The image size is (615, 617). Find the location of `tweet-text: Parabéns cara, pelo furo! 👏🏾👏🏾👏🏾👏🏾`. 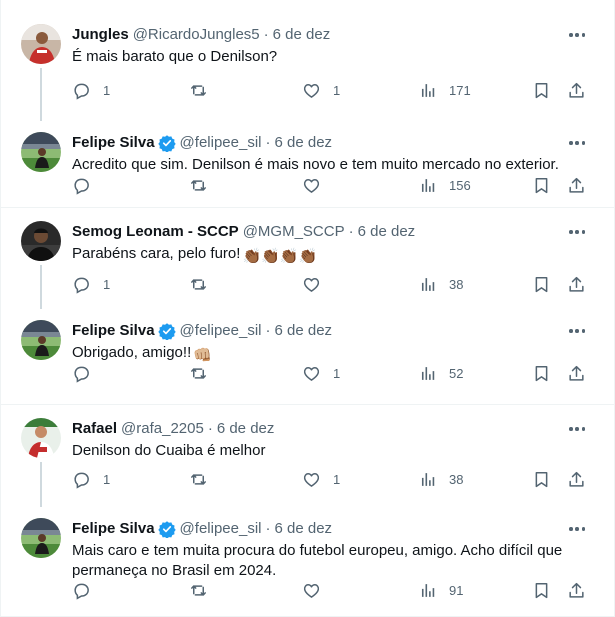

tweet-text: Parabéns cara, pelo furo! 👏🏾👏🏾👏🏾👏🏾 is located at coordinates (332, 255).